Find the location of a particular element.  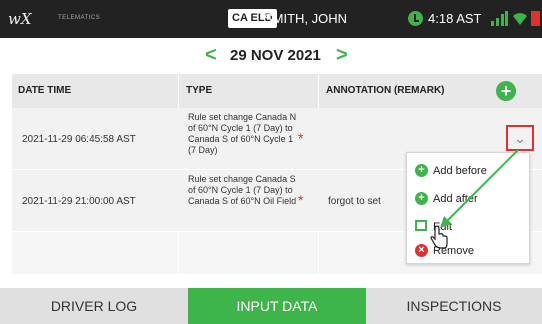

current-date: 29 NOV 2021 is located at coordinates (275, 55).